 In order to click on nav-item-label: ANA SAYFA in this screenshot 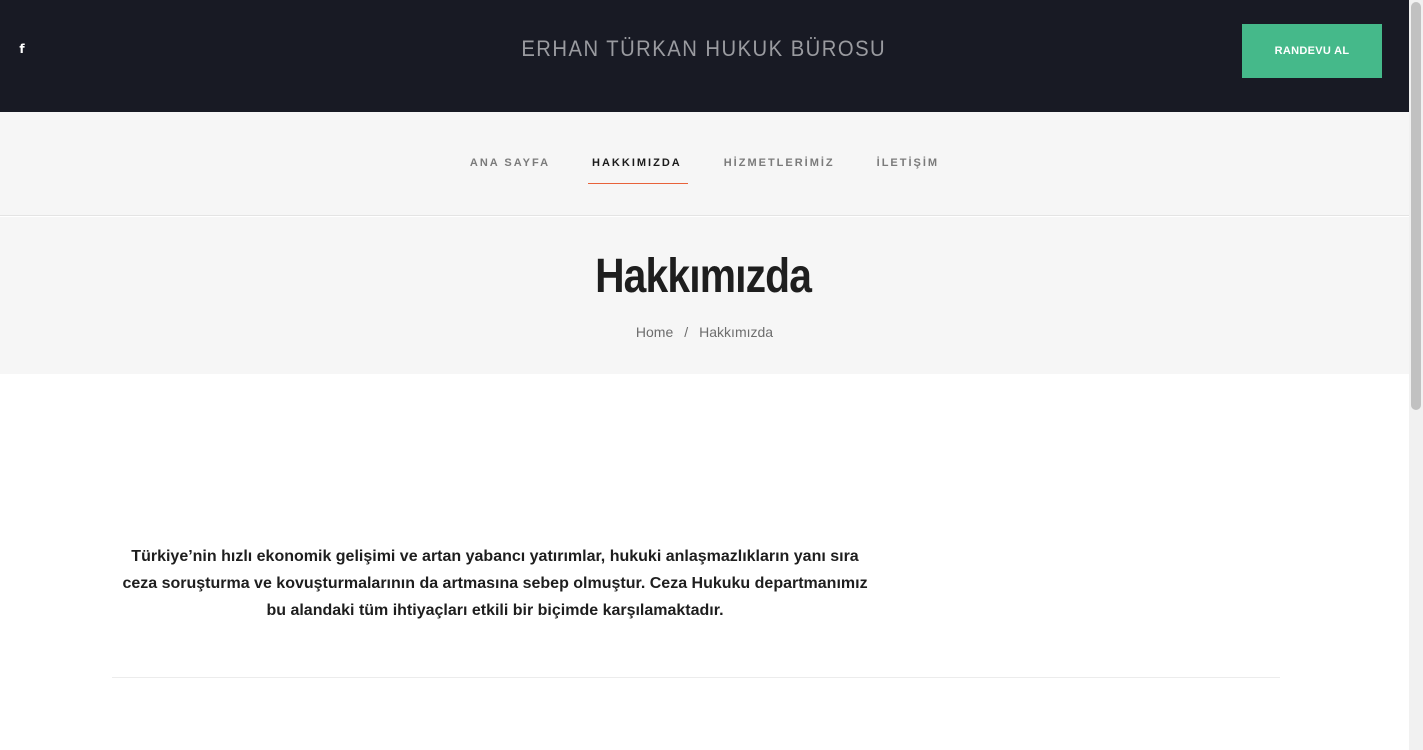, I will do `click(510, 163)`.